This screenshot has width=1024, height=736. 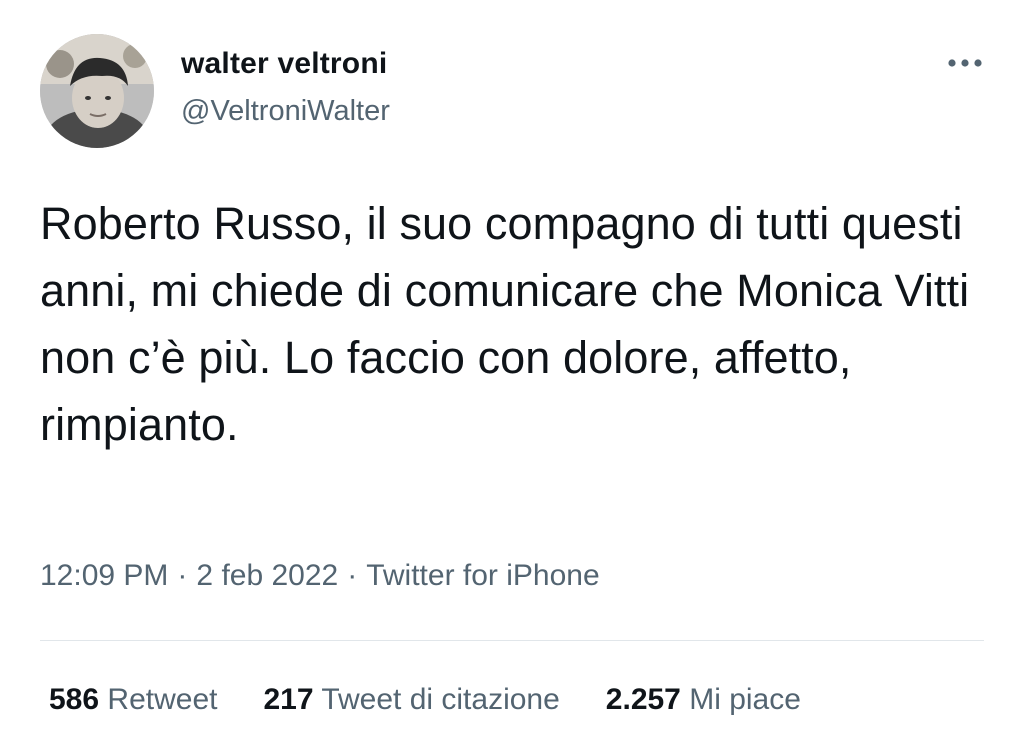 I want to click on more-options-button, so click(x=965, y=63).